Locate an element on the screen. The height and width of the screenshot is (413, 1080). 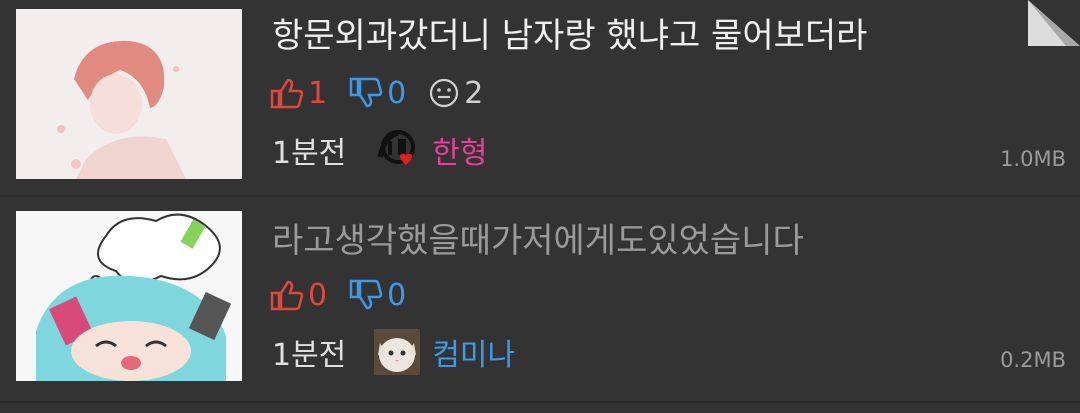
page-fold-icon is located at coordinates (1054, 23).